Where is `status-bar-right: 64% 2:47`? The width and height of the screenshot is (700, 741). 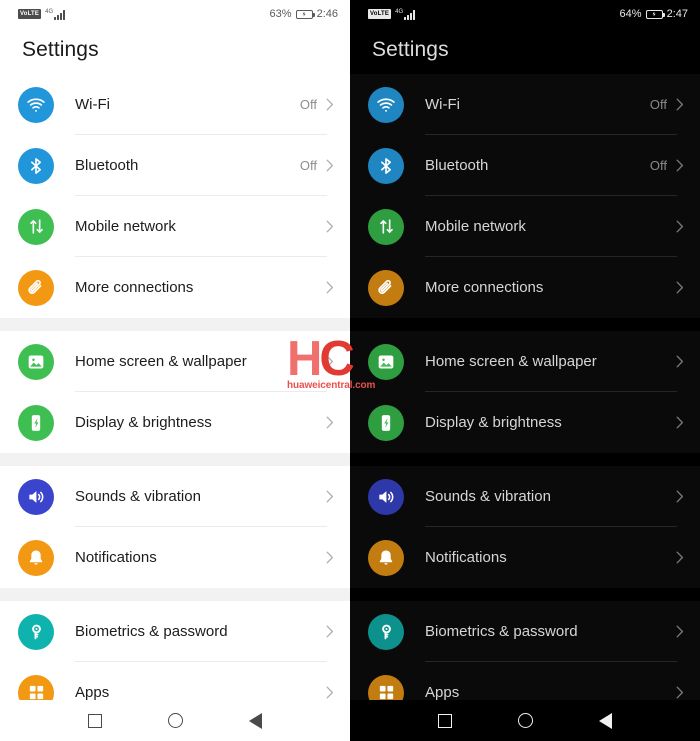 status-bar-right: 64% 2:47 is located at coordinates (654, 14).